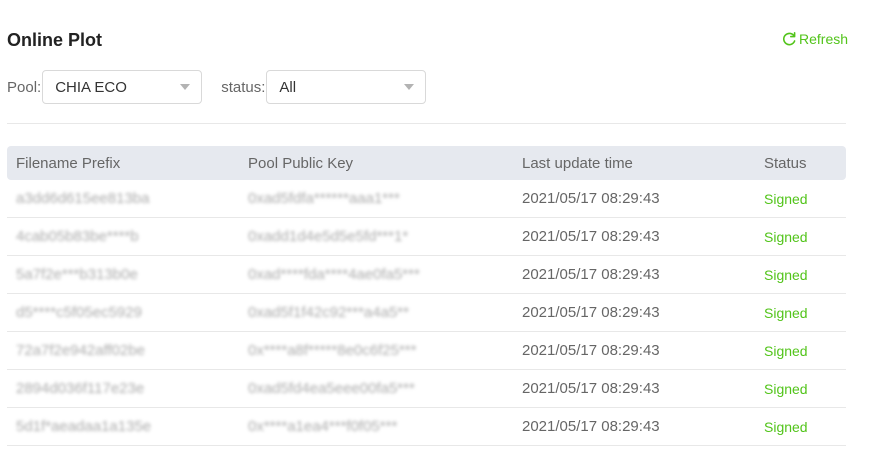 The image size is (876, 471). What do you see at coordinates (123, 312) in the screenshot?
I see `filename-prefix-cell: d5****c5f05ec5929` at bounding box center [123, 312].